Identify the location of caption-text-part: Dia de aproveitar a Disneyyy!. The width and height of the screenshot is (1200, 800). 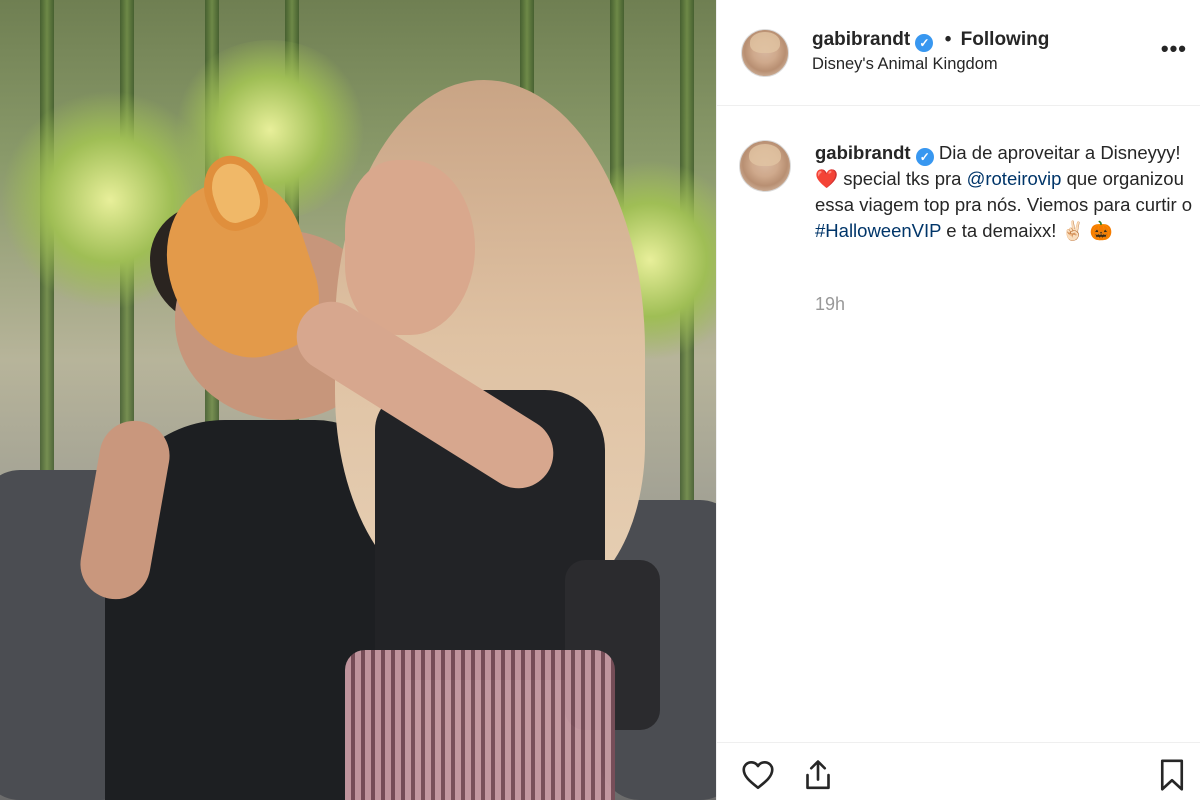
(1059, 152).